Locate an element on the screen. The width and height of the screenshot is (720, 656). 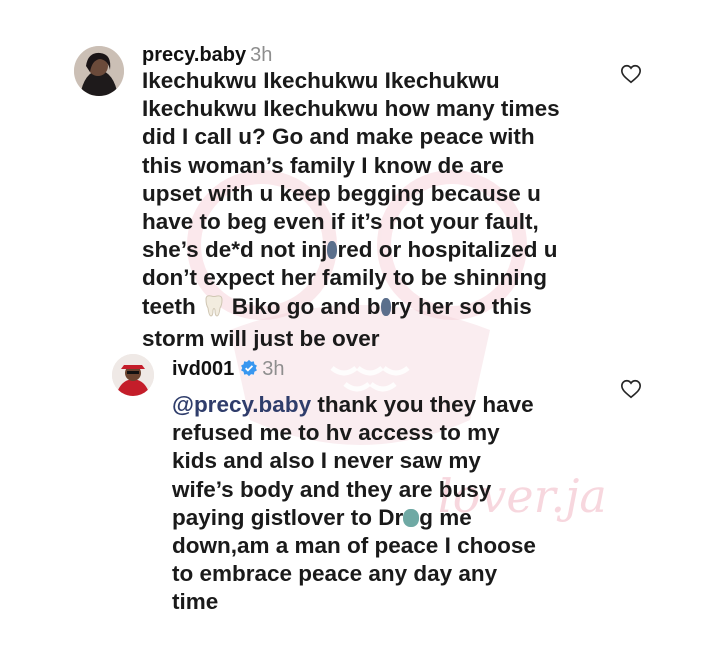
comment-line: did I call u? Go and make peace with is located at coordinates (338, 137).